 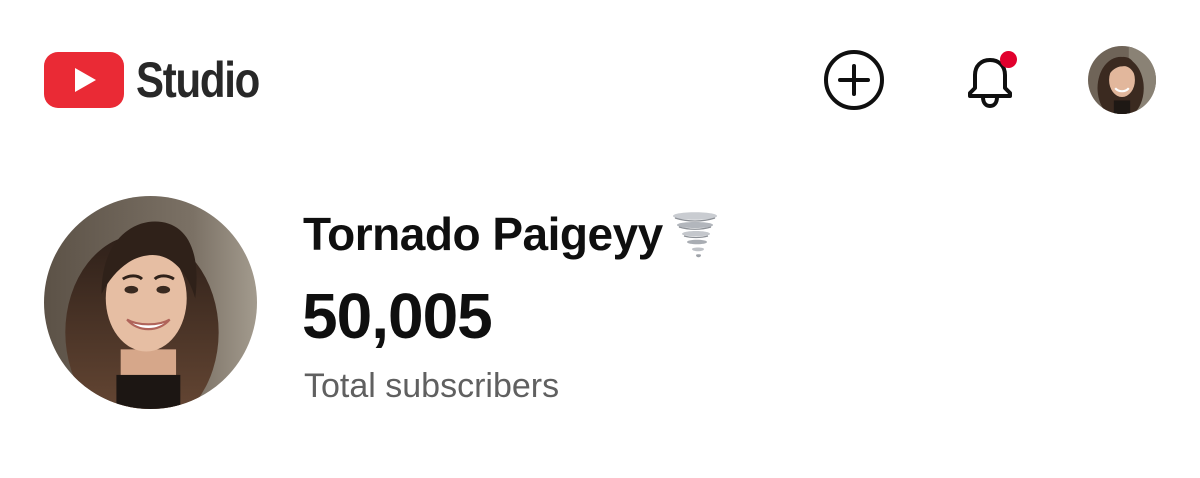 I want to click on subscriber-count: 50,005, so click(x=397, y=316).